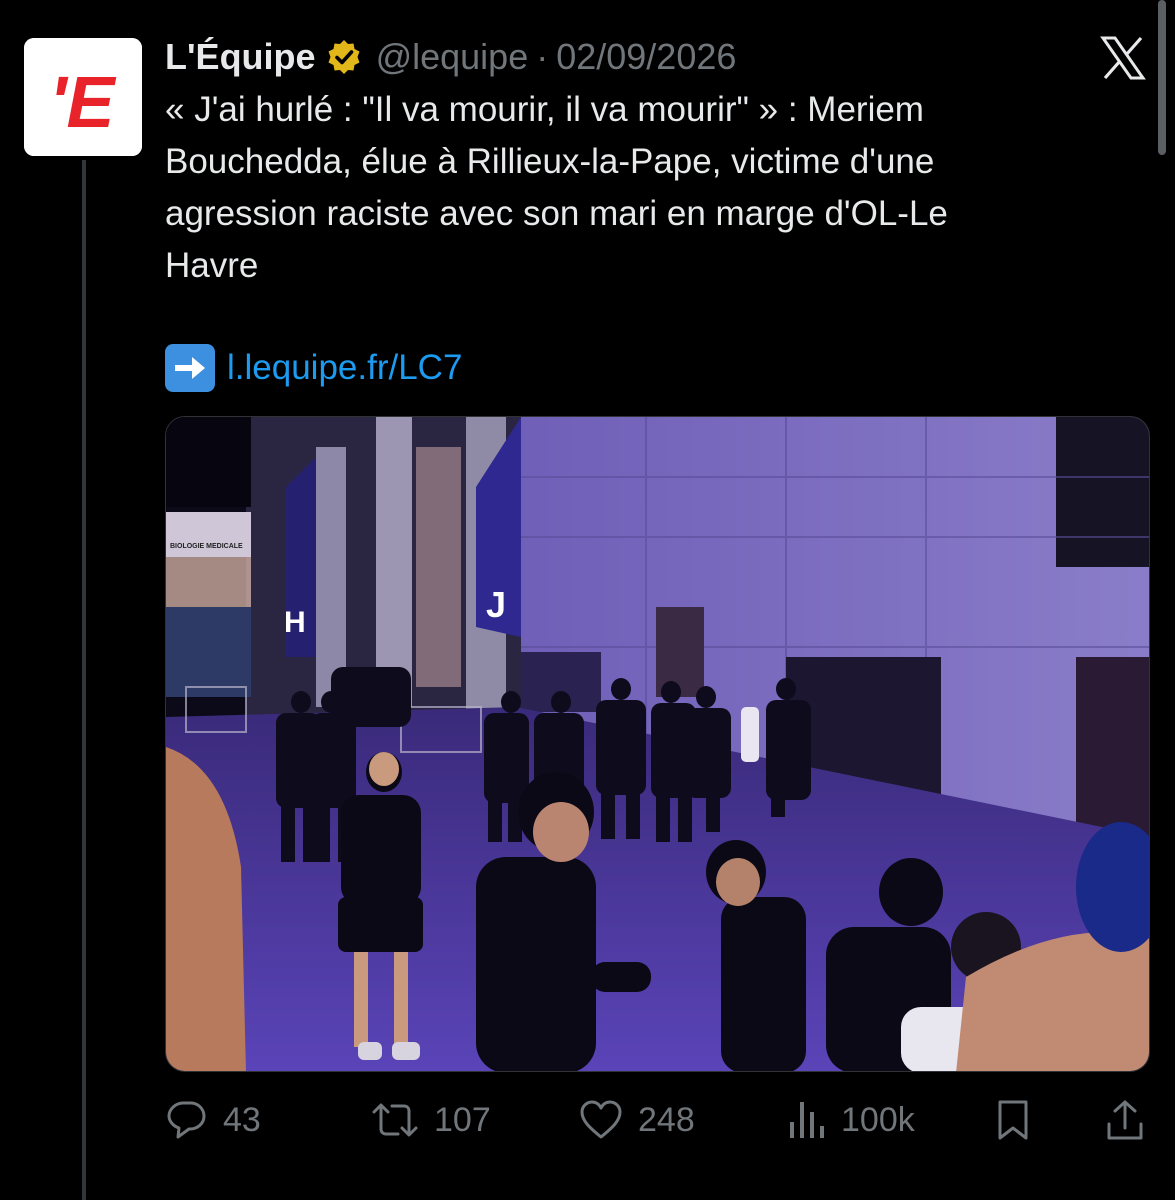 The image size is (1175, 1200). I want to click on bookmark-button, so click(1013, 1120).